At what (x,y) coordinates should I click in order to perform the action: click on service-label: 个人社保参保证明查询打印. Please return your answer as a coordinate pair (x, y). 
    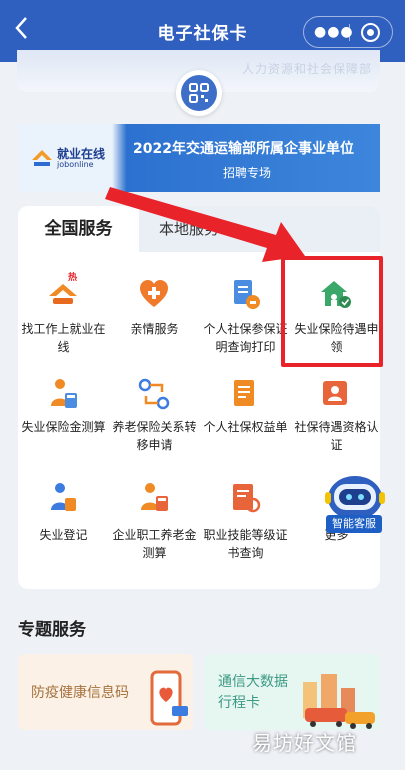
    Looking at the image, I should click on (245, 338).